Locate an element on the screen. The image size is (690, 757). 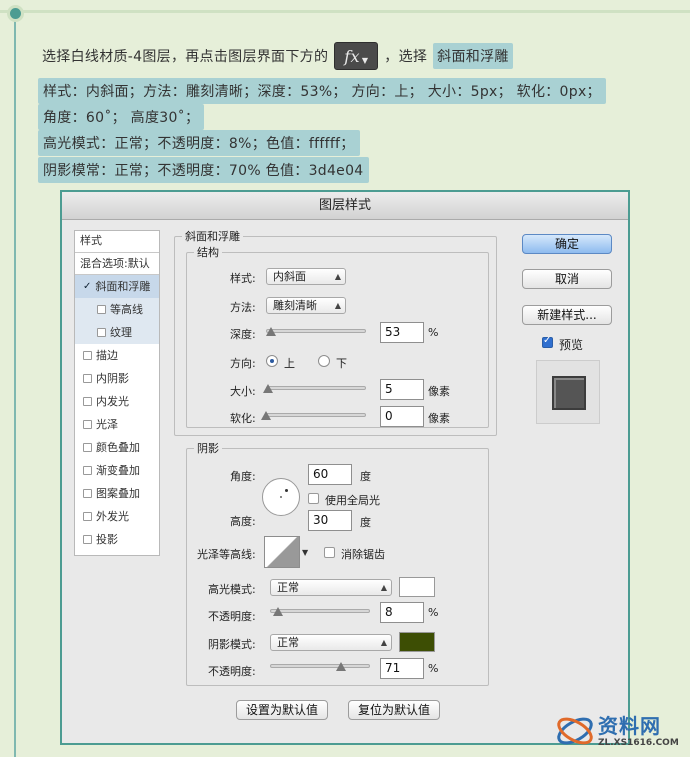
anti-alias-checkbox is located at coordinates (329, 552).